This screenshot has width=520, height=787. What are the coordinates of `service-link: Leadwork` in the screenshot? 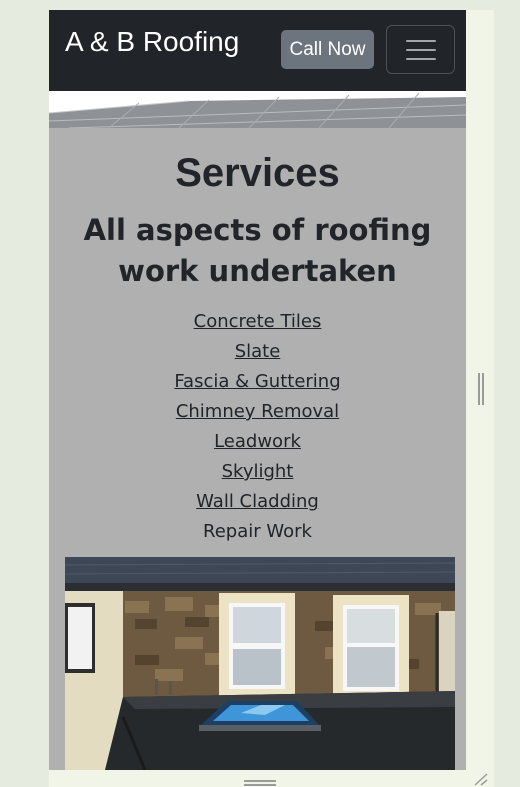 It's located at (257, 441).